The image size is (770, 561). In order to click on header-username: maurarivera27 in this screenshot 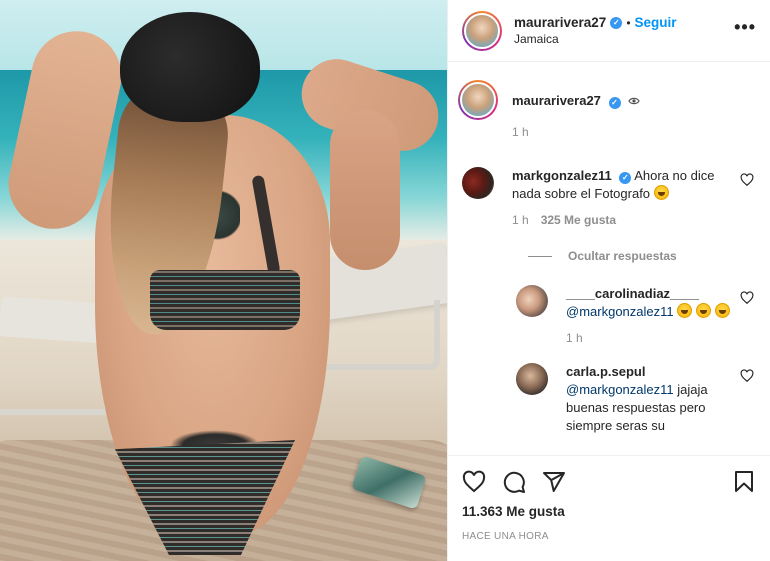, I will do `click(560, 22)`.